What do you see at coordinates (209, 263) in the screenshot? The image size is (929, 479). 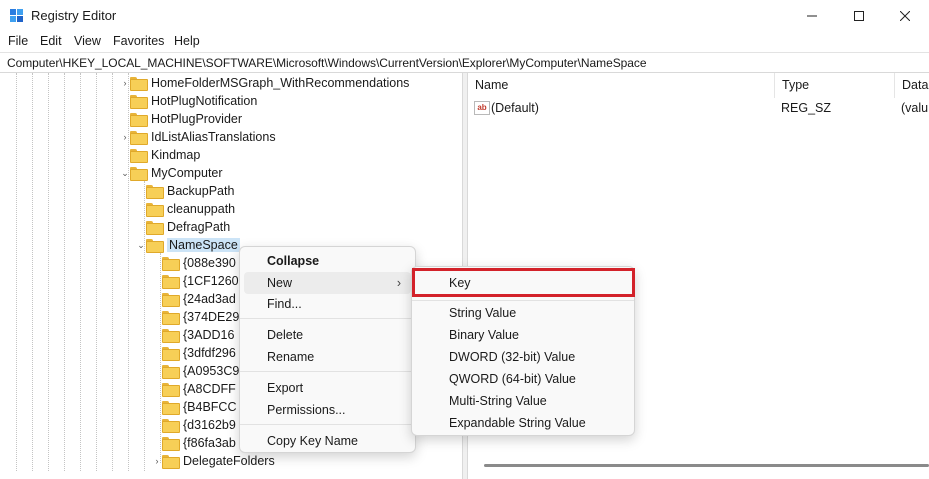 I see `tree-node-label: {088e390` at bounding box center [209, 263].